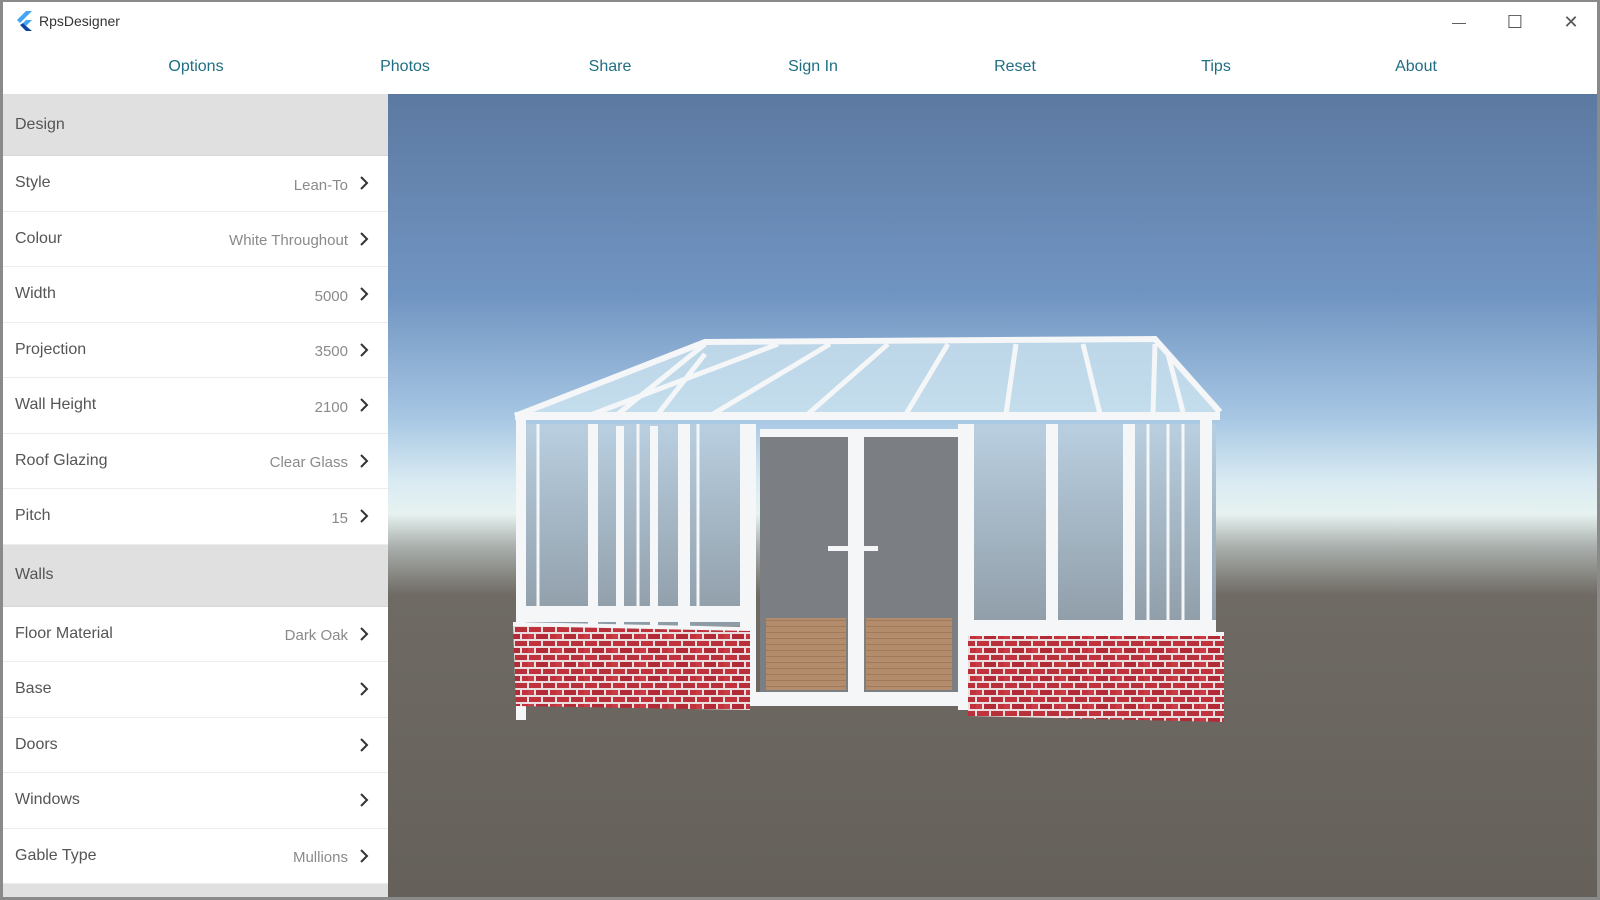  Describe the element at coordinates (316, 636) in the screenshot. I see `option-value: Dark Oak` at that location.